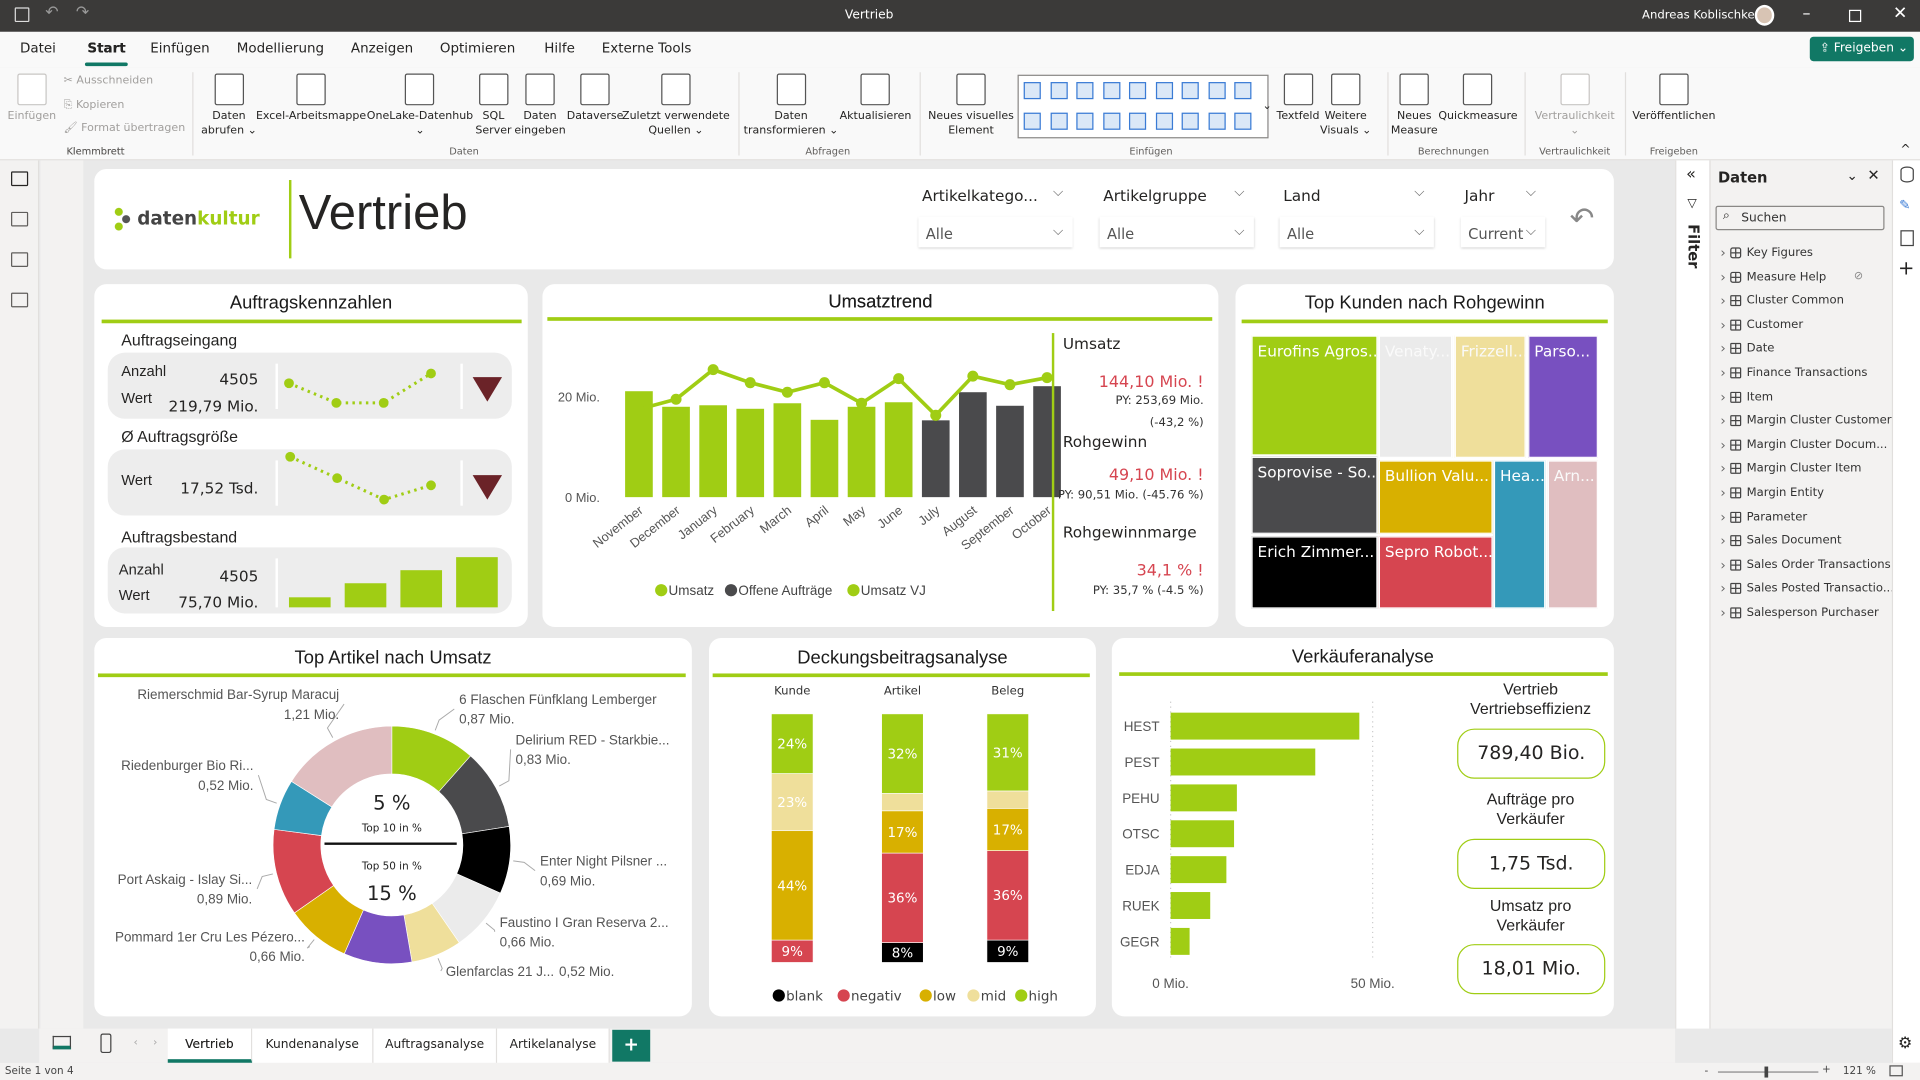 The width and height of the screenshot is (1920, 1080). What do you see at coordinates (382, 48) in the screenshot?
I see `menu-tab-anzeigen: Anzeigen` at bounding box center [382, 48].